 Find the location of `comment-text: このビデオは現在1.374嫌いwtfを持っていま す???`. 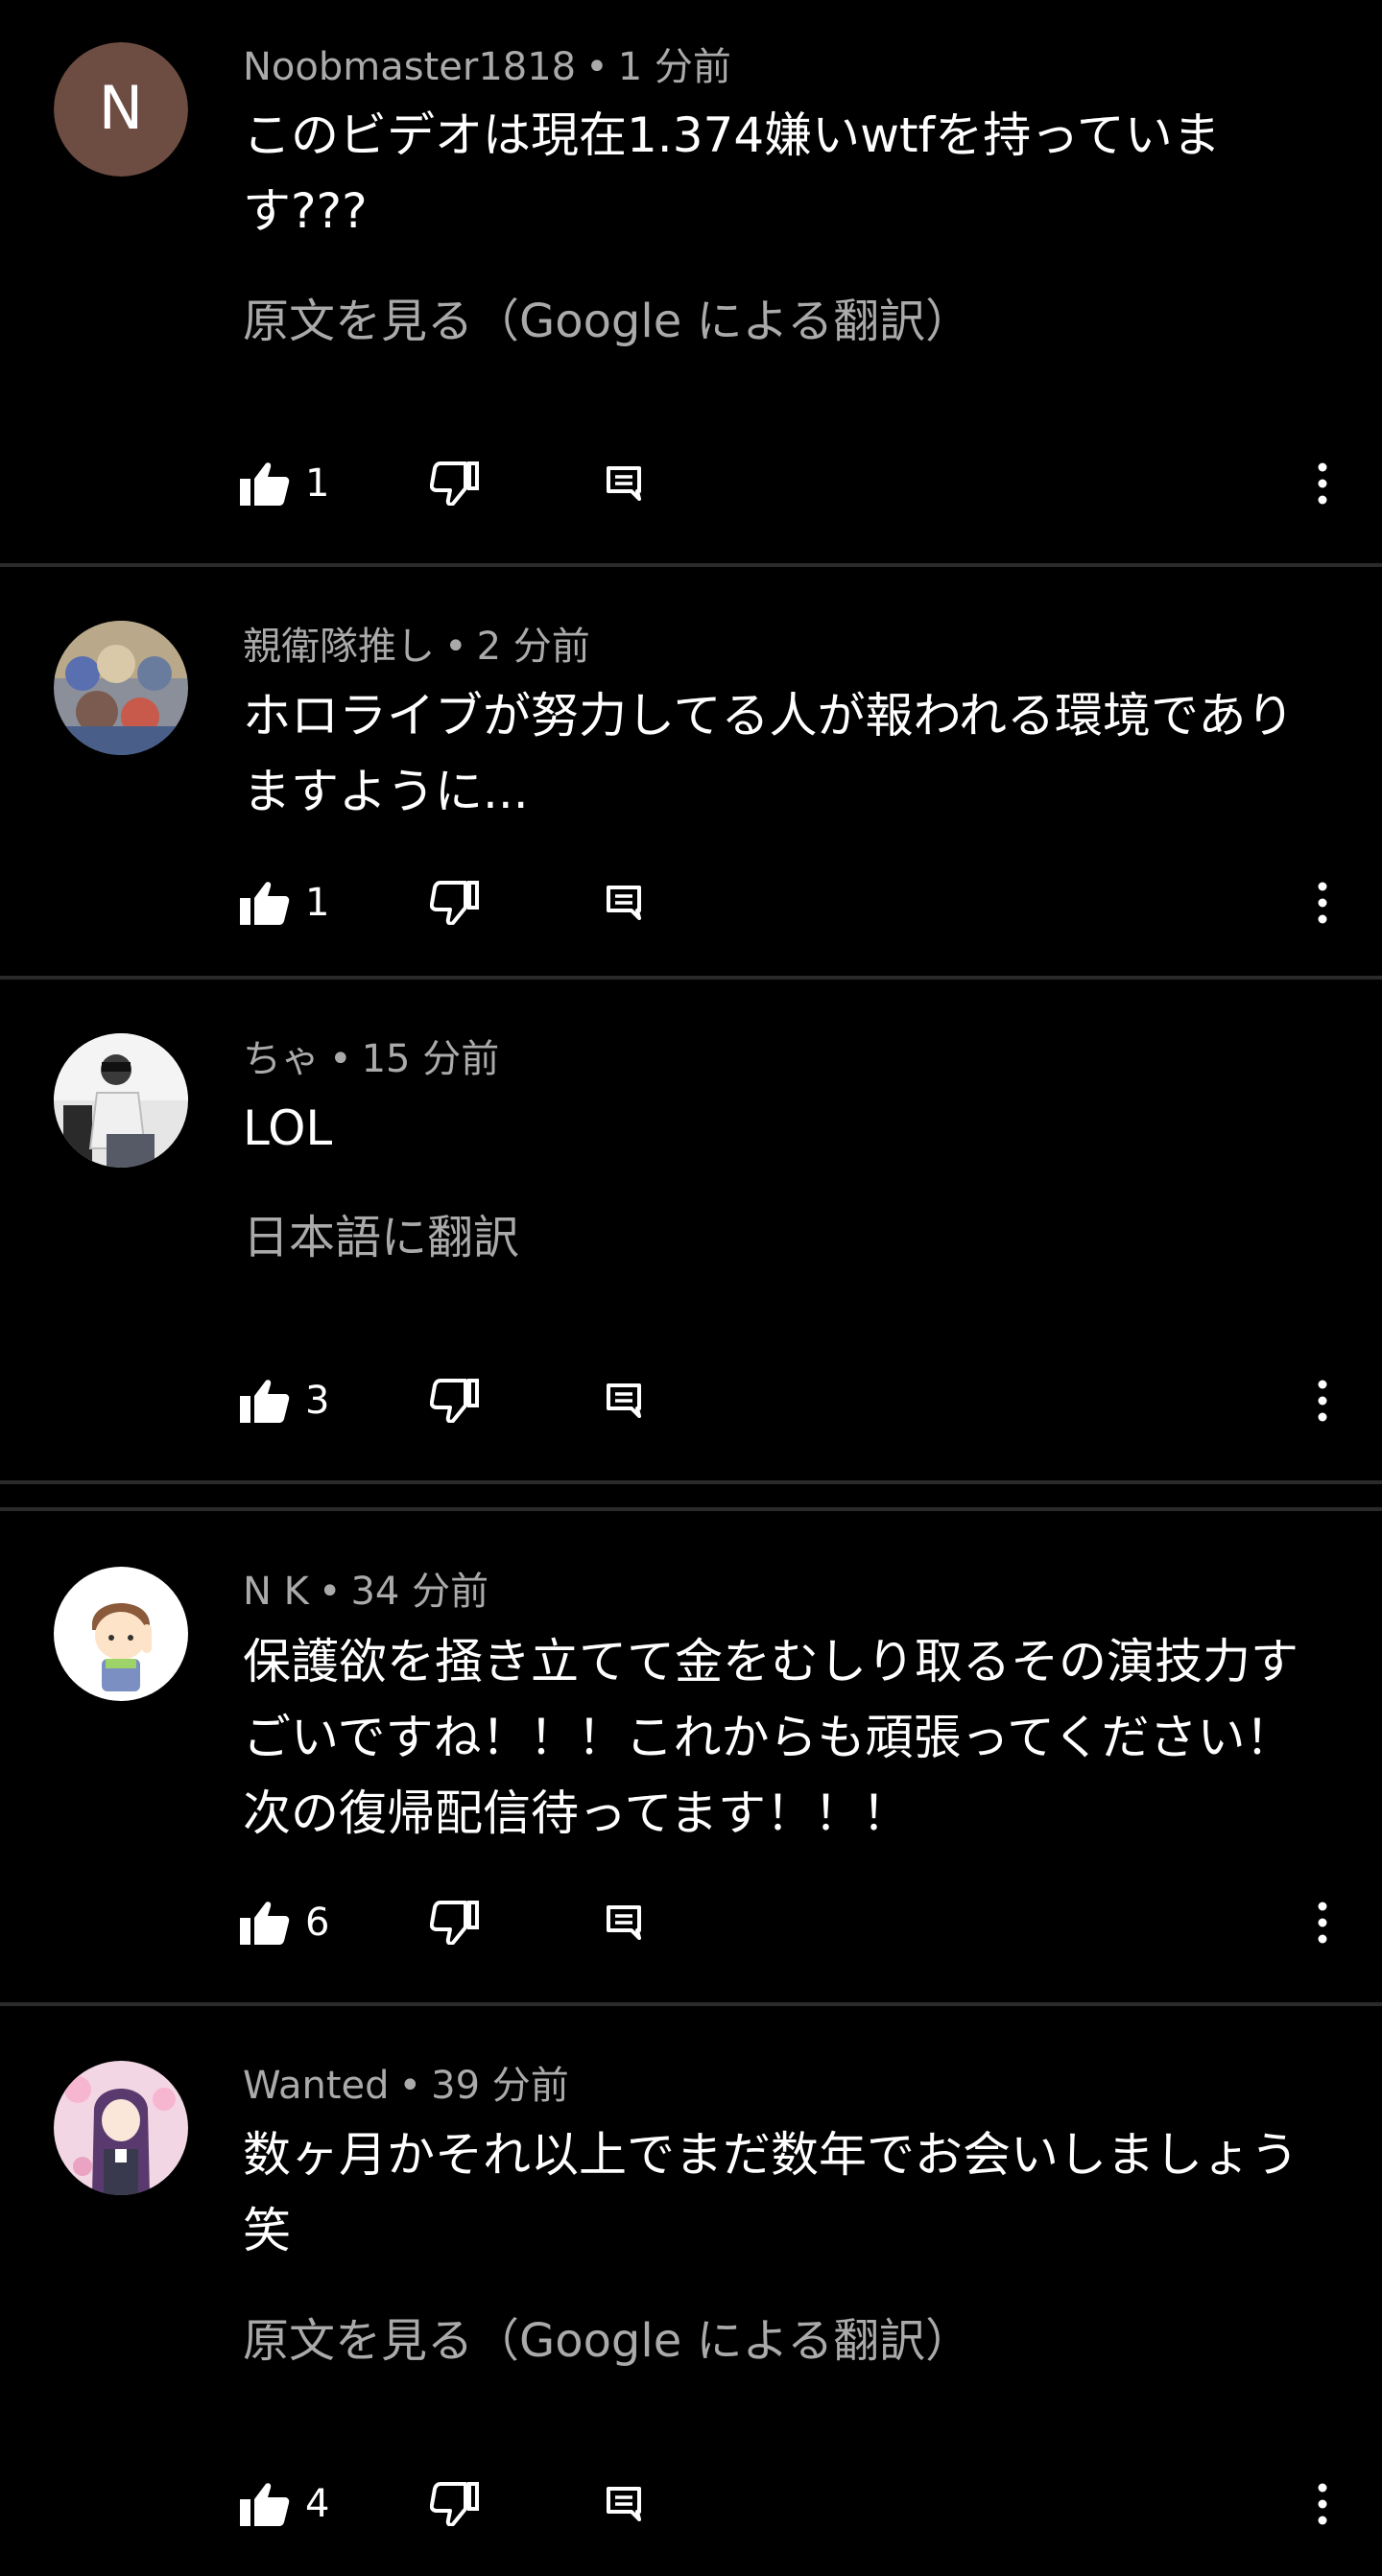

comment-text: このビデオは現在1.374嫌いwtfを持っていま す??? is located at coordinates (732, 173).